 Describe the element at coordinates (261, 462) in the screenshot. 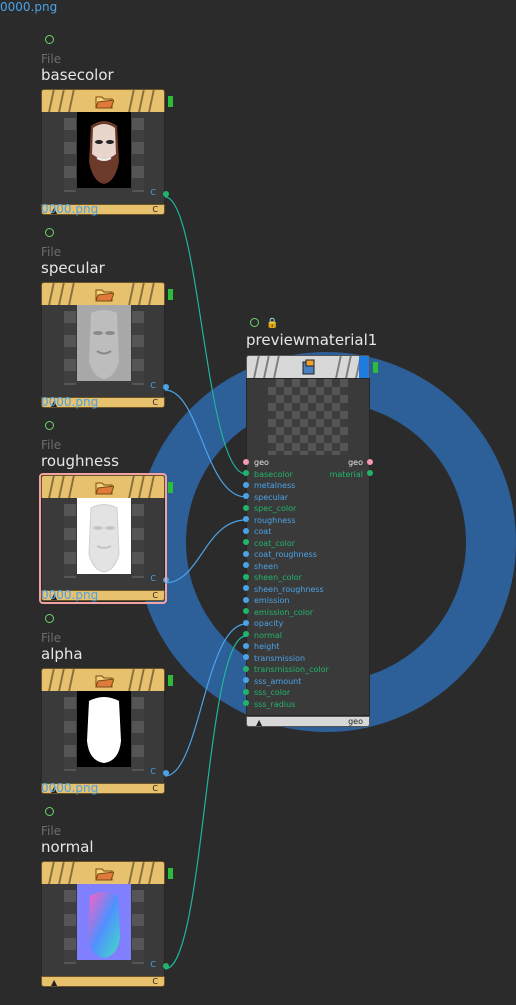

I see `port-label: geo` at that location.